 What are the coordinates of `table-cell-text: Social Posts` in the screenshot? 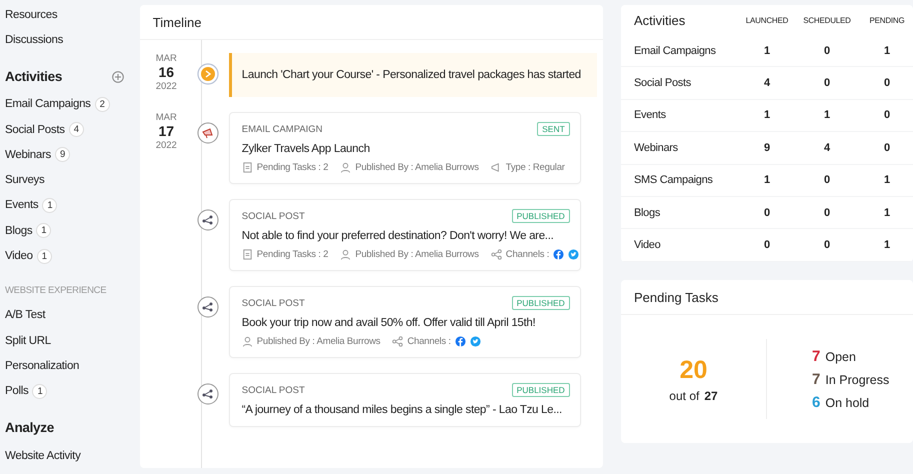 It's located at (663, 83).